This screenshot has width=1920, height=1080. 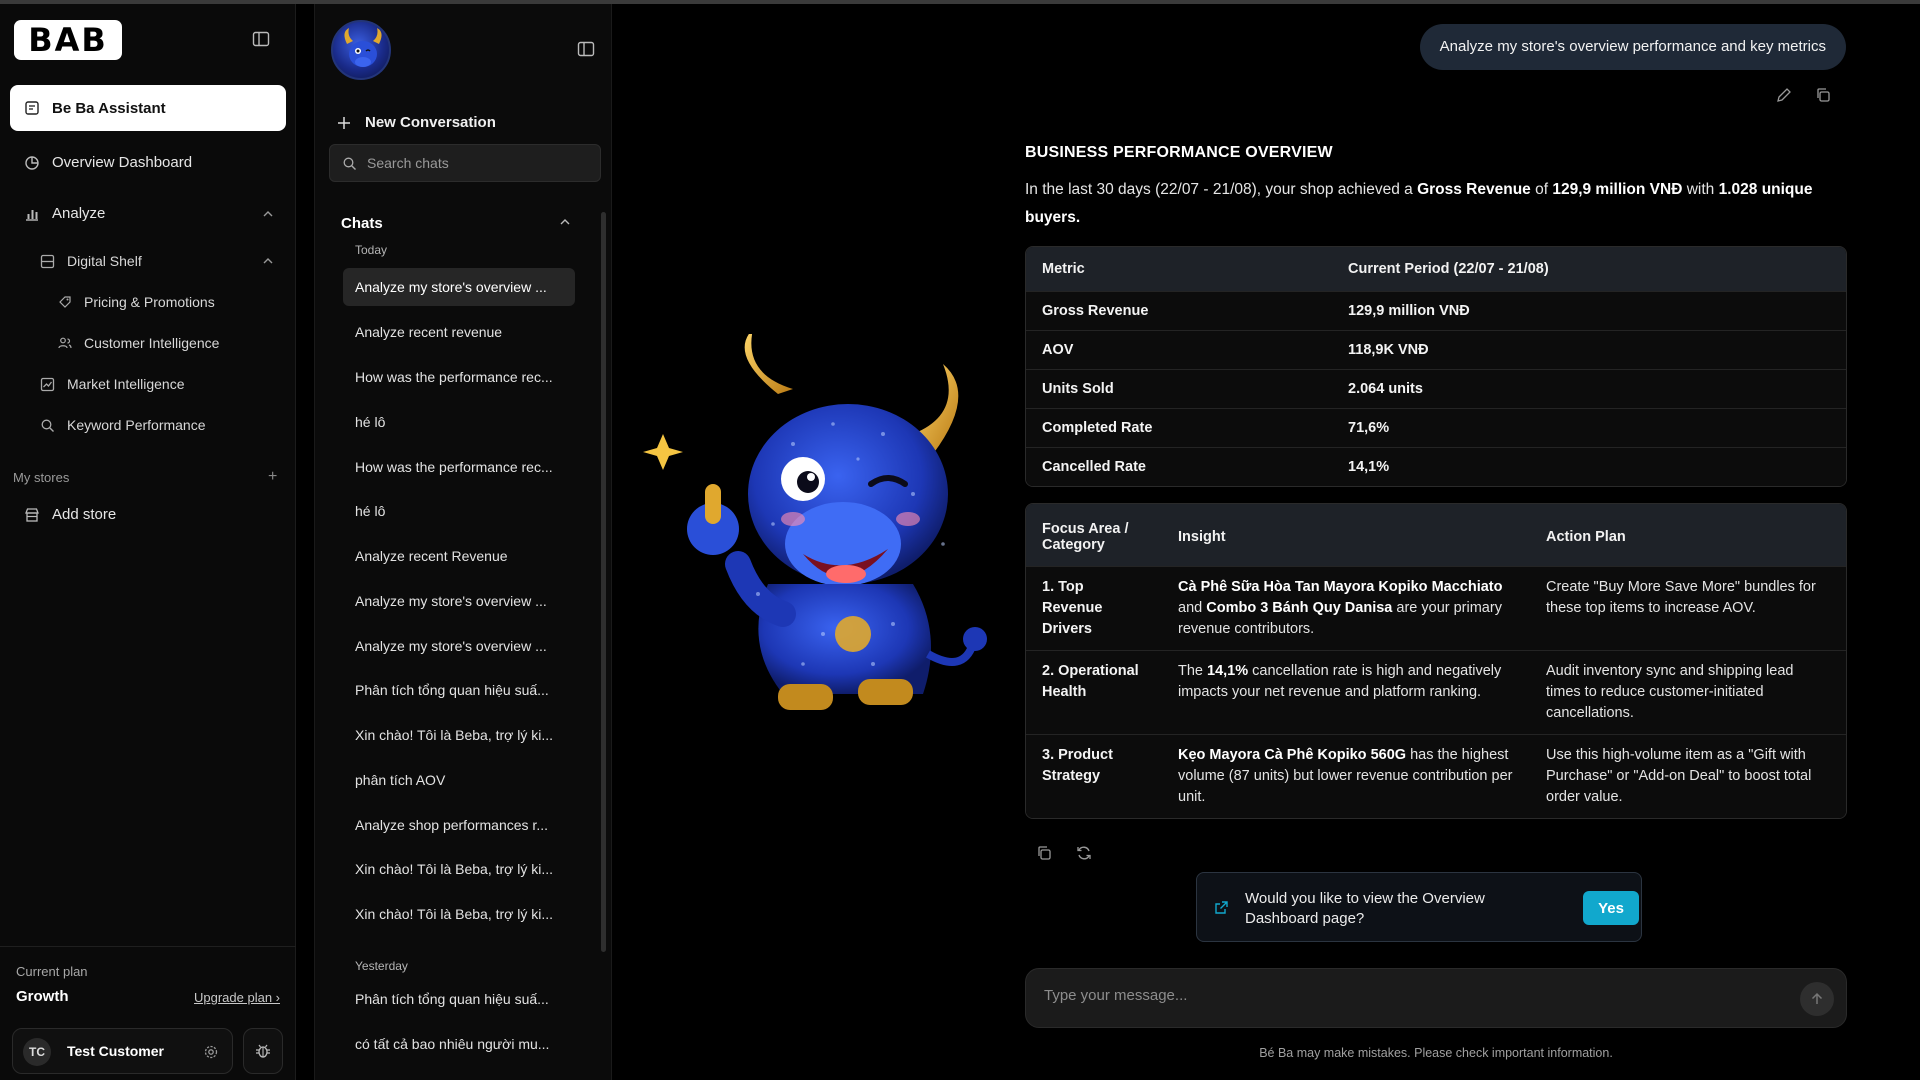 What do you see at coordinates (115, 1051) in the screenshot?
I see `user-name: Test Customer` at bounding box center [115, 1051].